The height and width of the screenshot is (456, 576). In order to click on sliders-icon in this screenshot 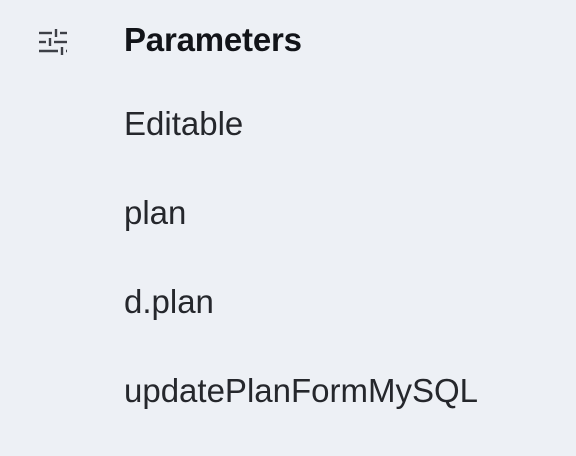, I will do `click(53, 42)`.